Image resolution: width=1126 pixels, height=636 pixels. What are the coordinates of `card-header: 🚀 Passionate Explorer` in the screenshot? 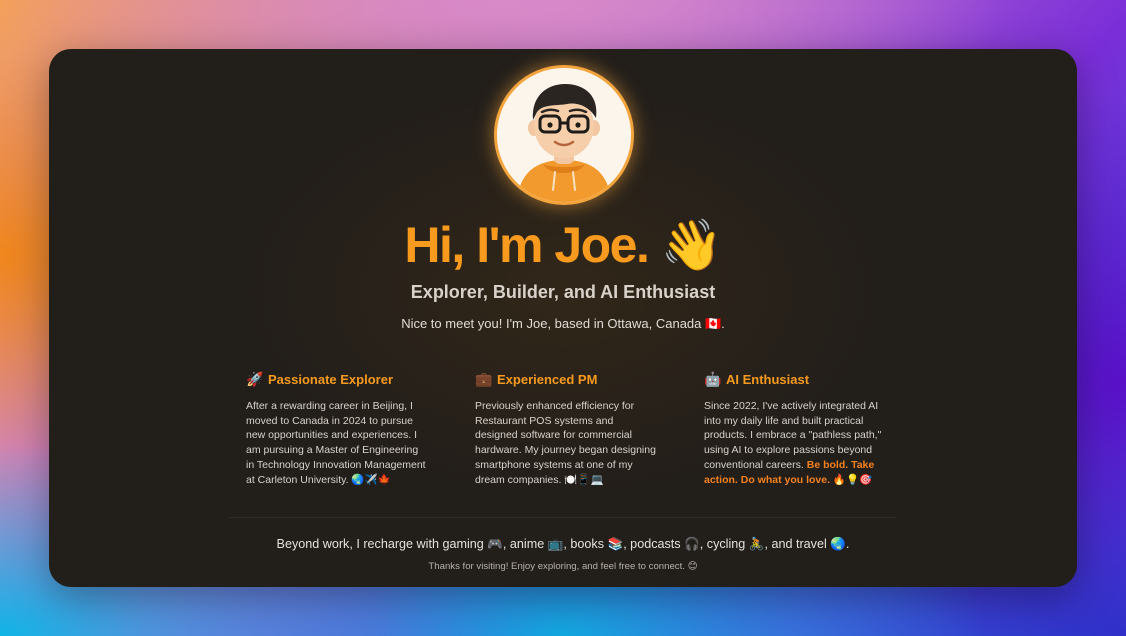 It's located at (337, 379).